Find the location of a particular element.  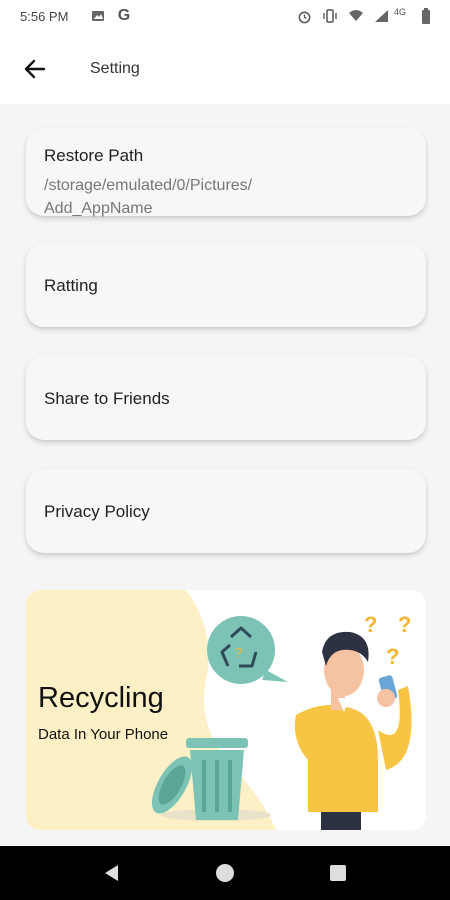

network-type: 4G is located at coordinates (399, 12).